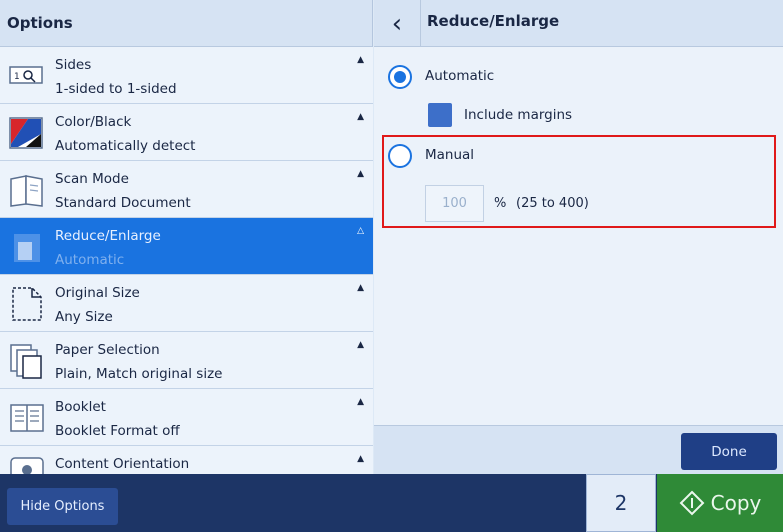 This screenshot has height=532, width=783. I want to click on include-margins-label: Include margins, so click(518, 115).